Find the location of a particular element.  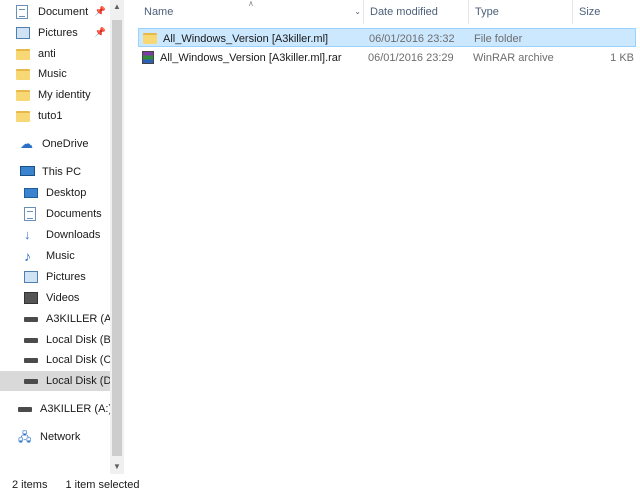

nav-item-label: Document is located at coordinates (63, 12).